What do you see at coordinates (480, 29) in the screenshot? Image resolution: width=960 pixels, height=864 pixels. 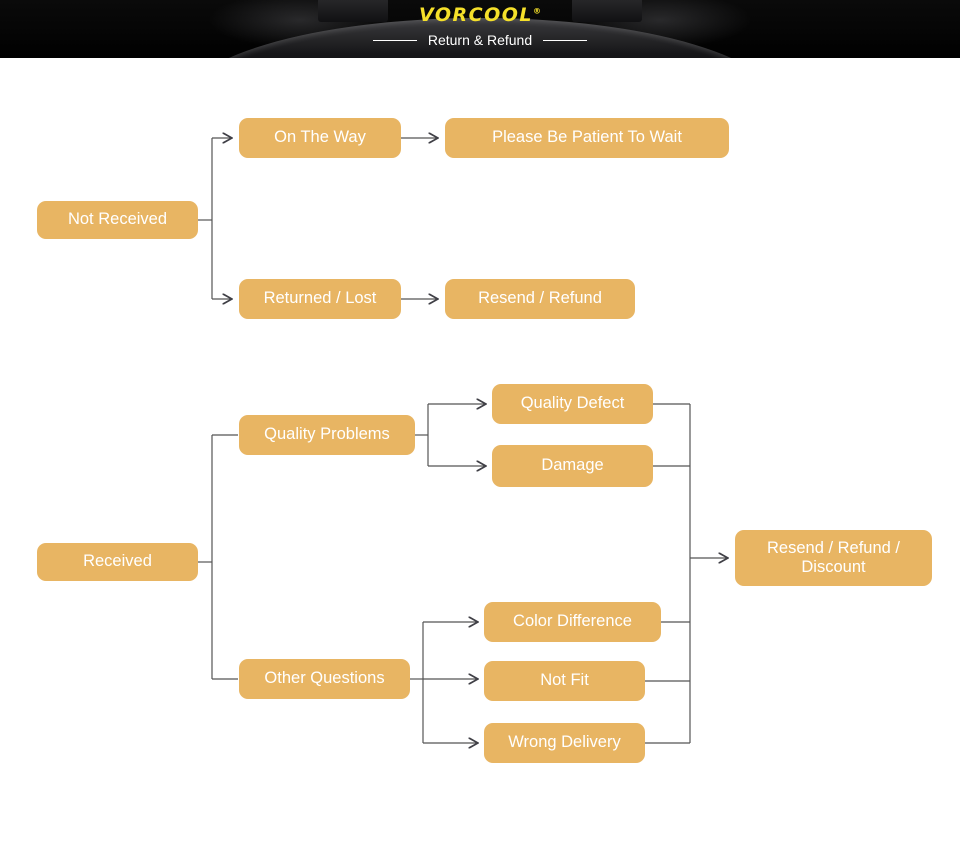 I see `header-banner: VORCOOL® Return & Refund` at bounding box center [480, 29].